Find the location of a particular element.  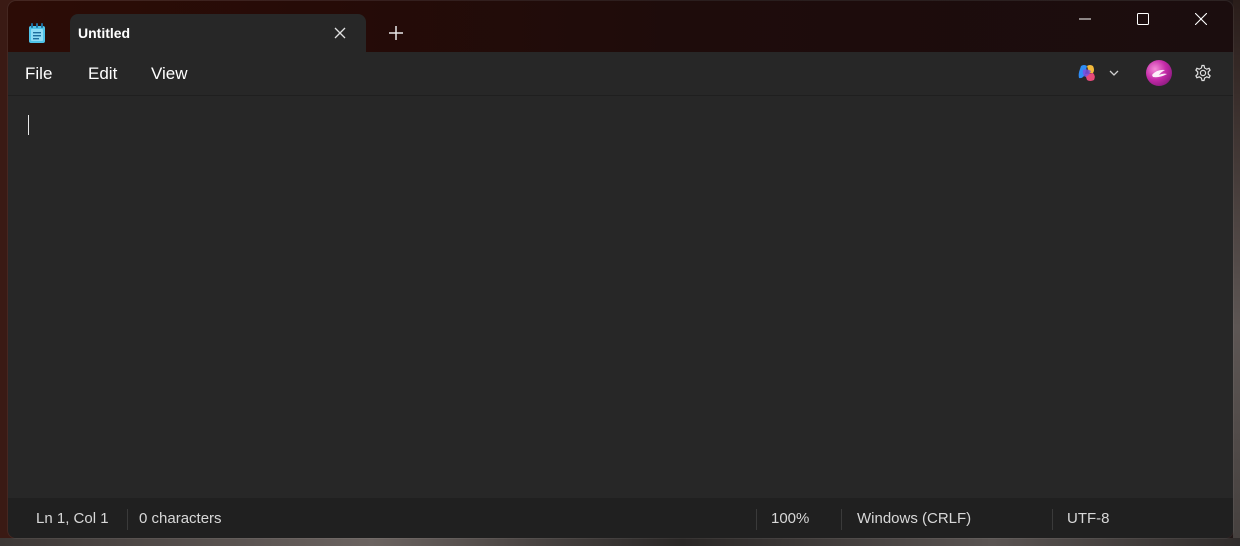

close-window-button is located at coordinates (1201, 19).